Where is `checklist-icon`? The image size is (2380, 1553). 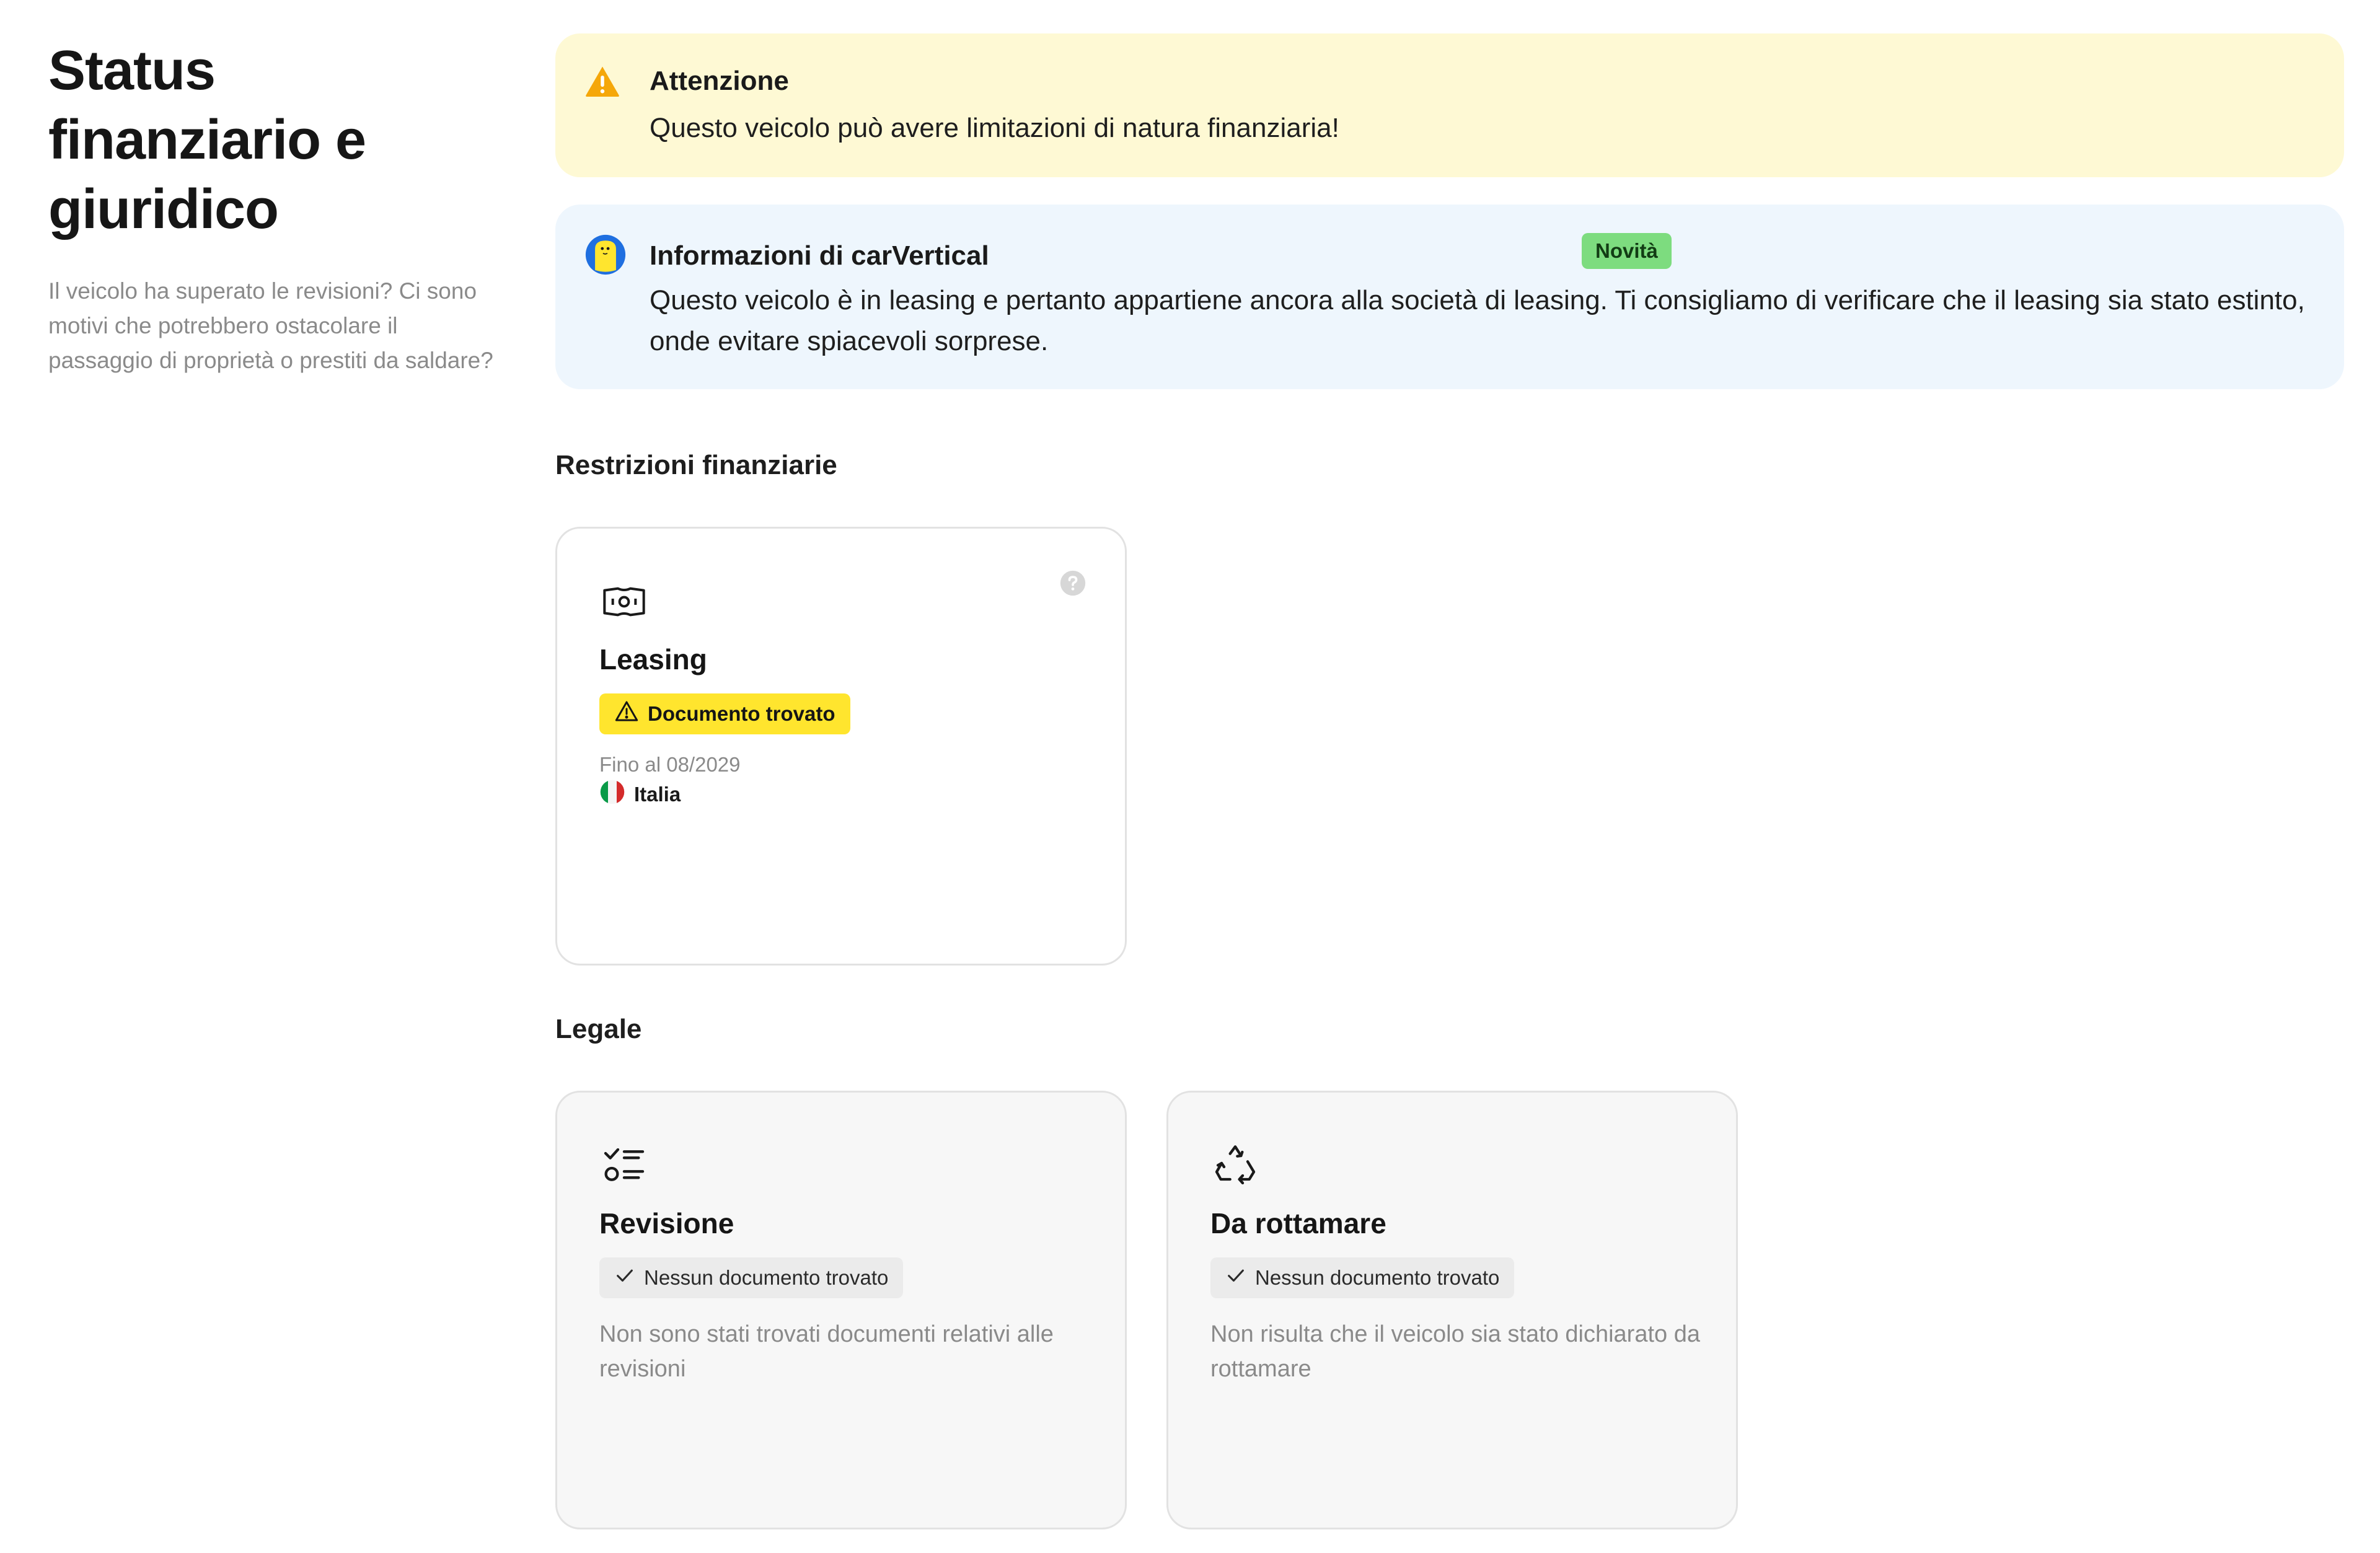 checklist-icon is located at coordinates (624, 1165).